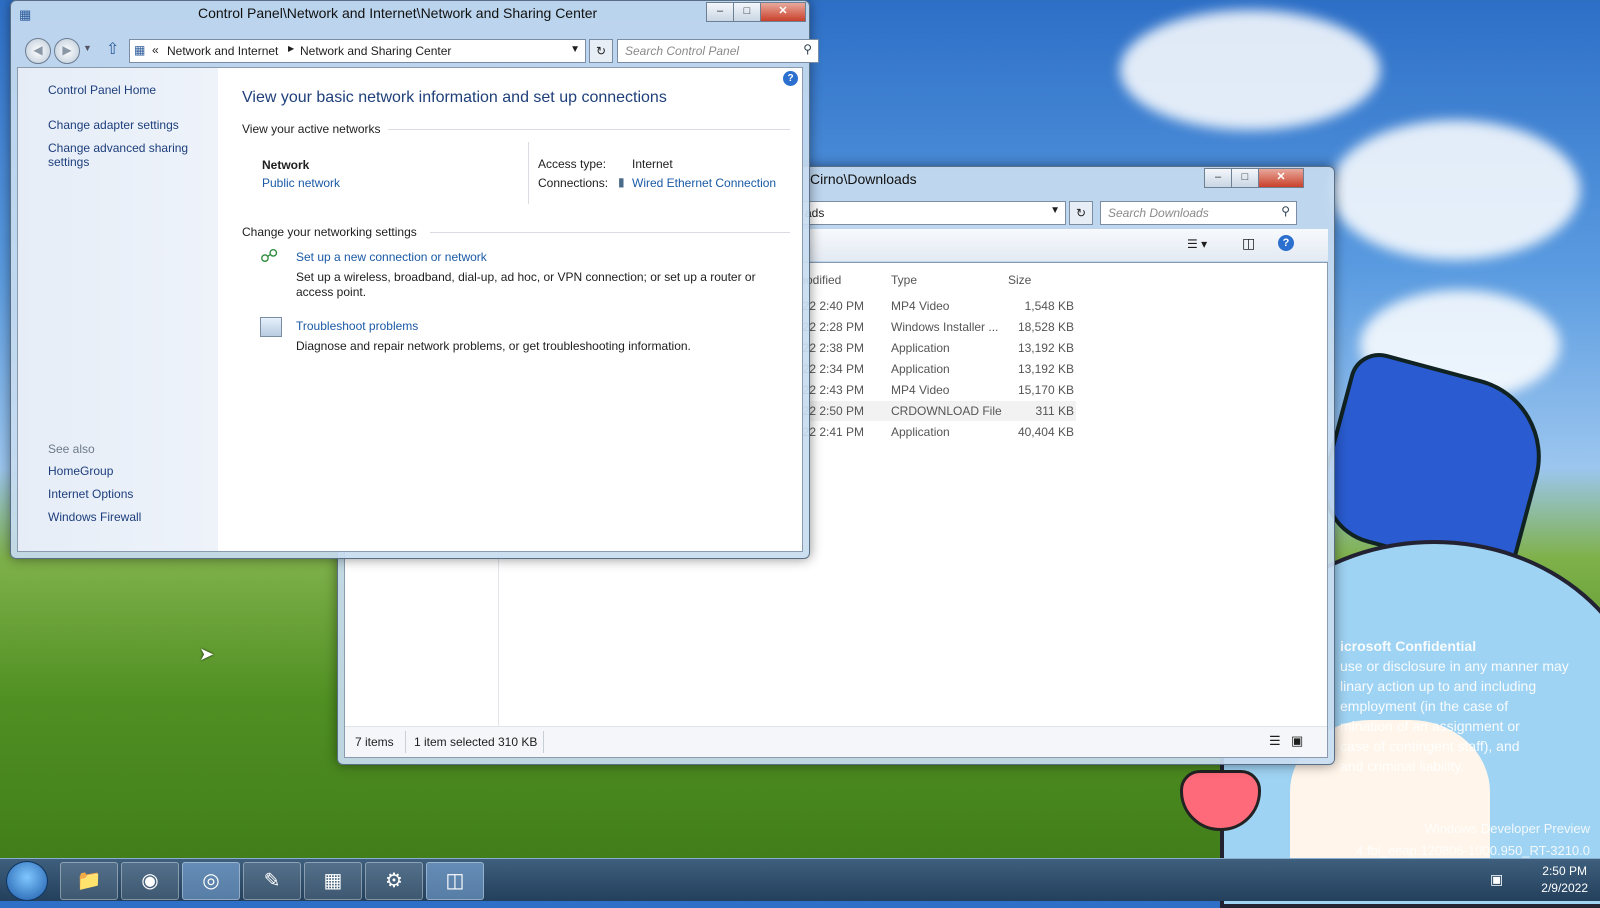 Image resolution: width=1600 pixels, height=908 pixels. I want to click on search-input: Search Downloads ⚲, so click(1198, 213).